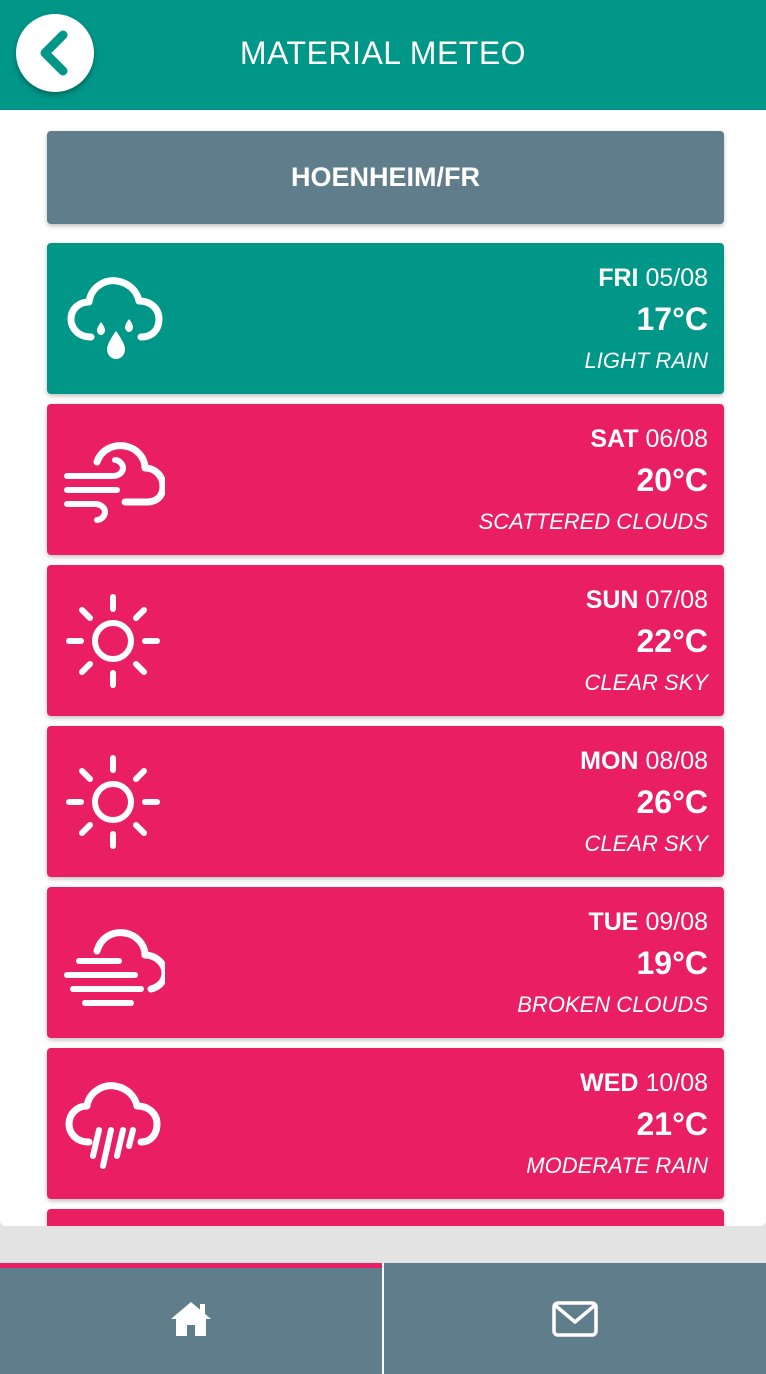 The height and width of the screenshot is (1374, 766). Describe the element at coordinates (114, 967) in the screenshot. I see `cloud-fog-icon` at that location.